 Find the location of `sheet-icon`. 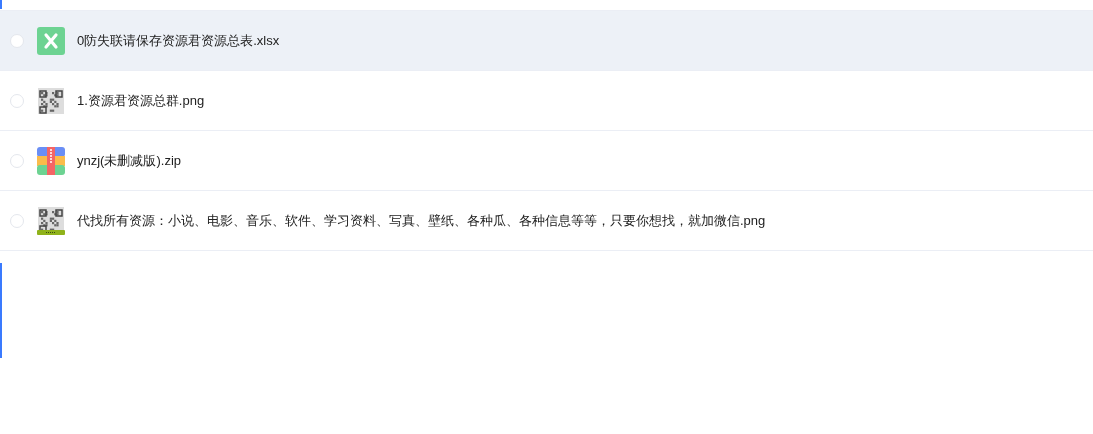

sheet-icon is located at coordinates (51, 40).